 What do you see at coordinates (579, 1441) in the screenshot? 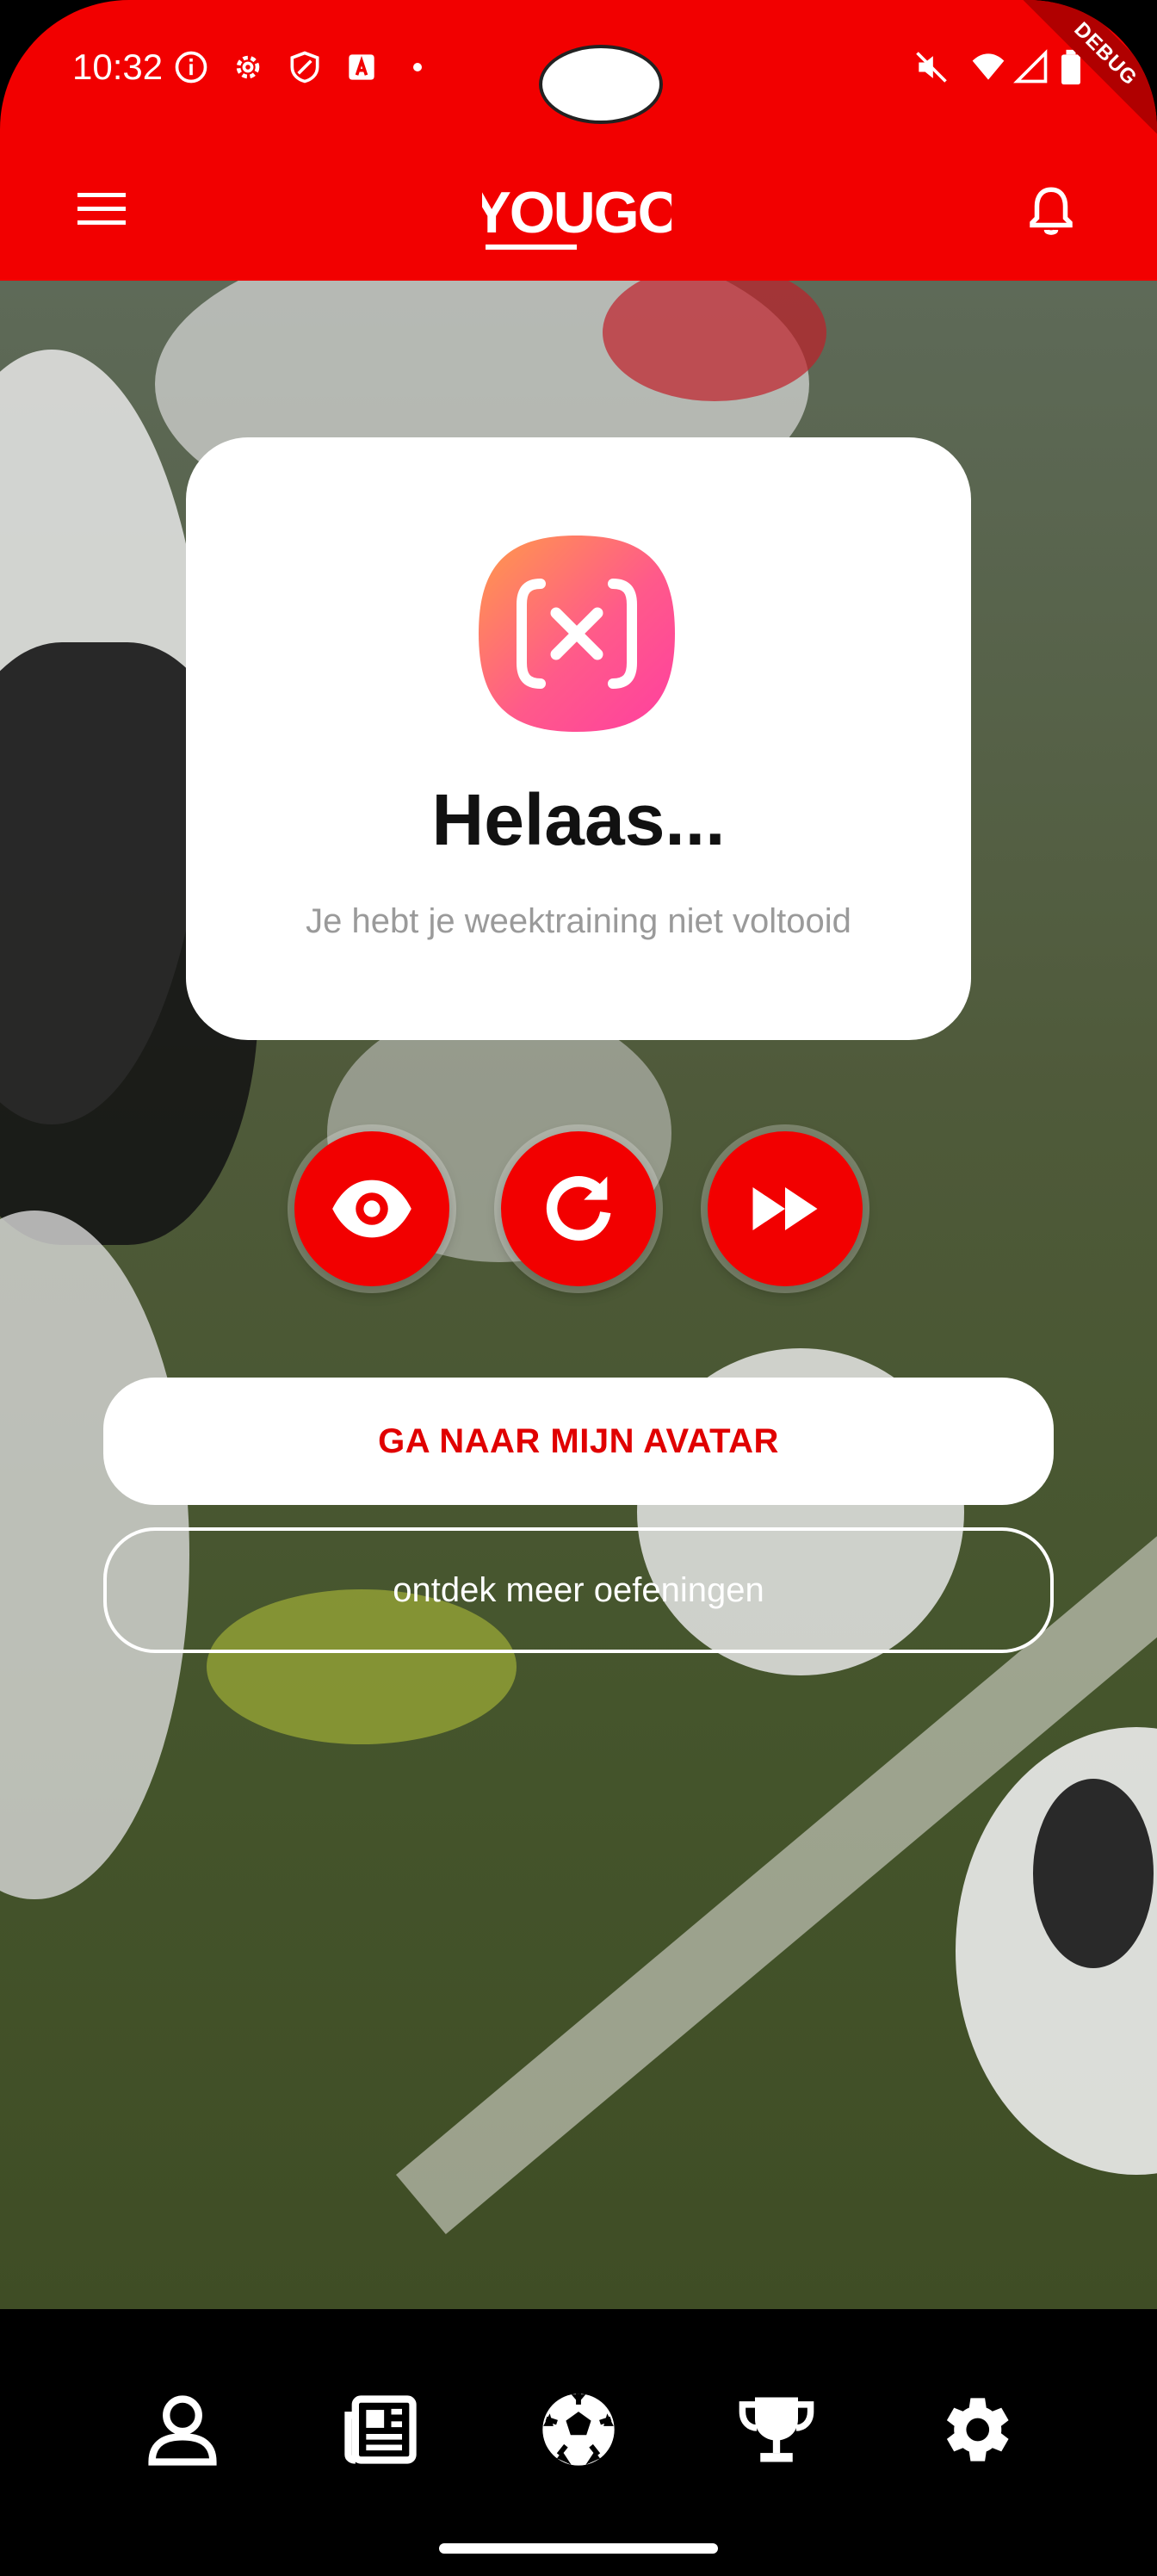
I see `go-to-avatar-button: GA NAAR MIJN AVATAR` at bounding box center [579, 1441].